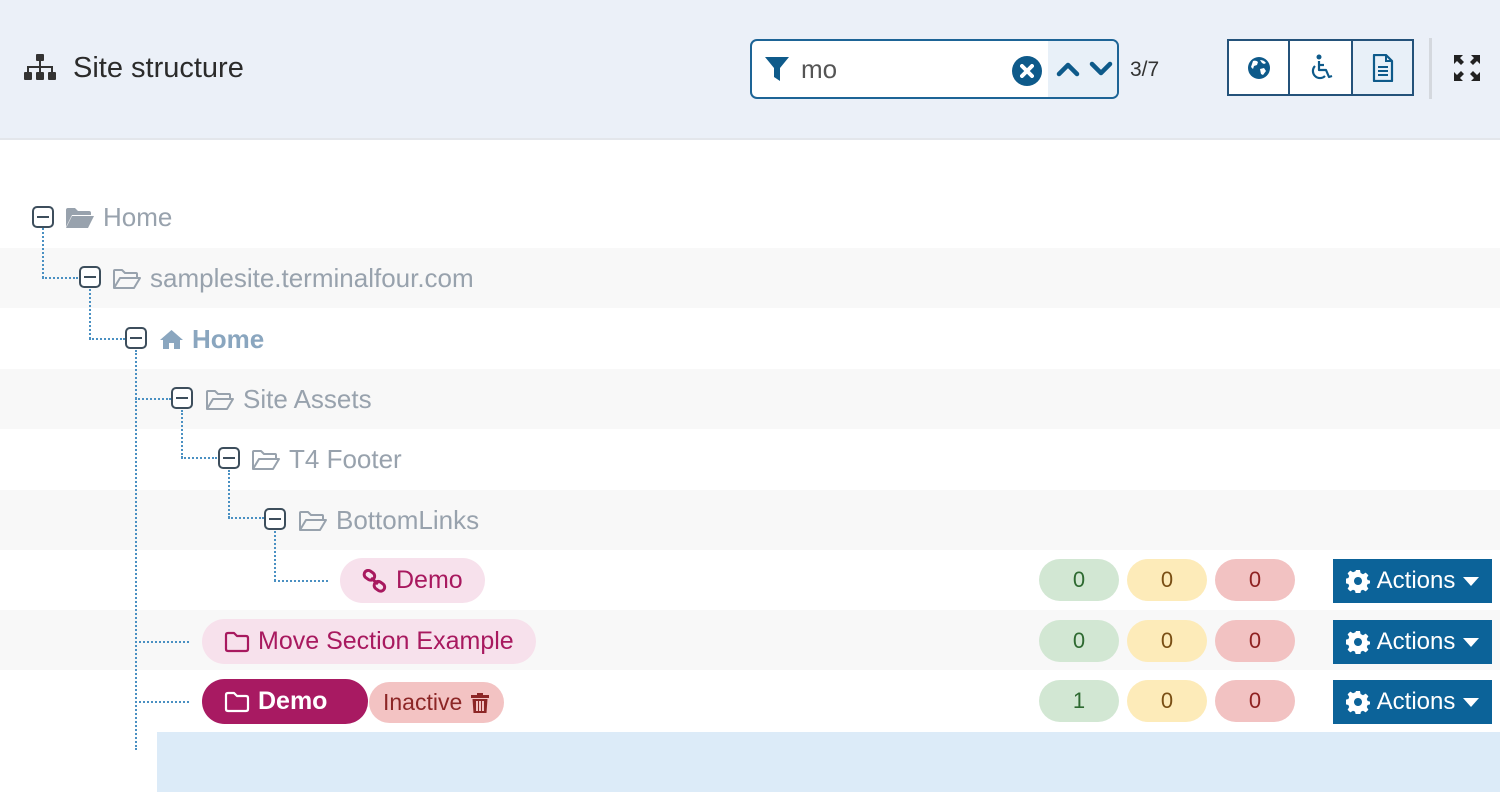  I want to click on approved-count-badge: 1, so click(1079, 701).